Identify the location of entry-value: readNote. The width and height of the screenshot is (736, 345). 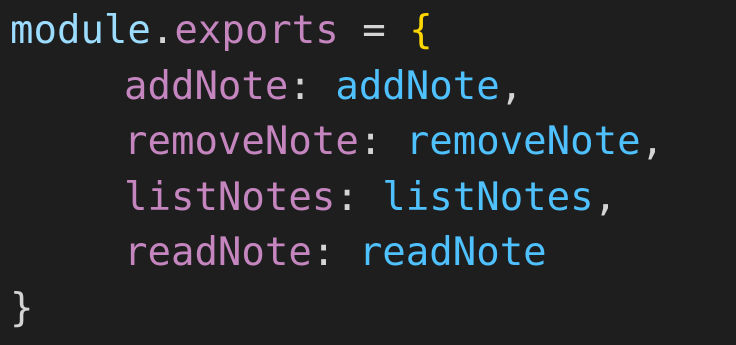
(452, 252).